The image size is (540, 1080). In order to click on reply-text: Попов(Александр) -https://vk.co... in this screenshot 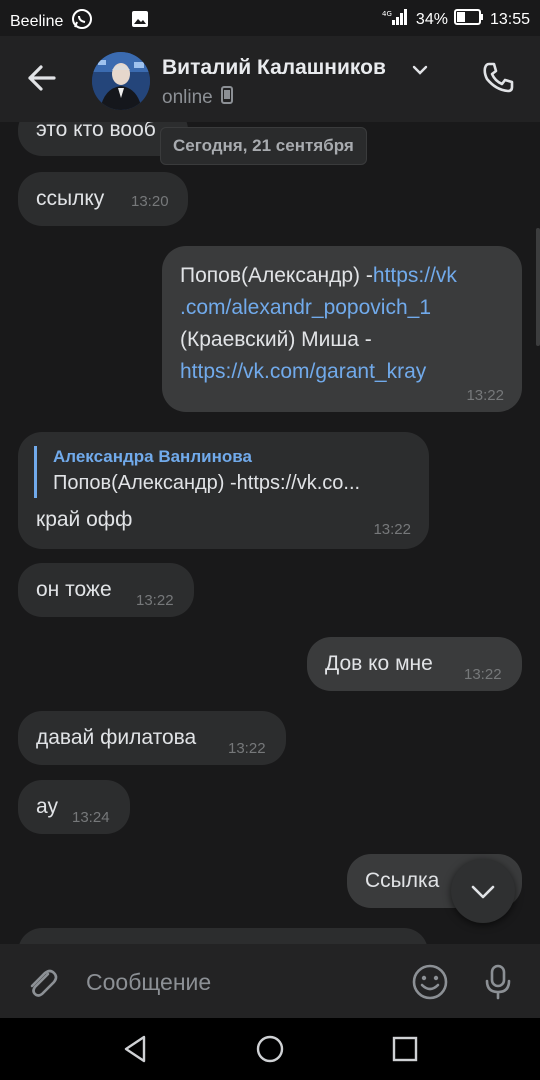, I will do `click(207, 483)`.